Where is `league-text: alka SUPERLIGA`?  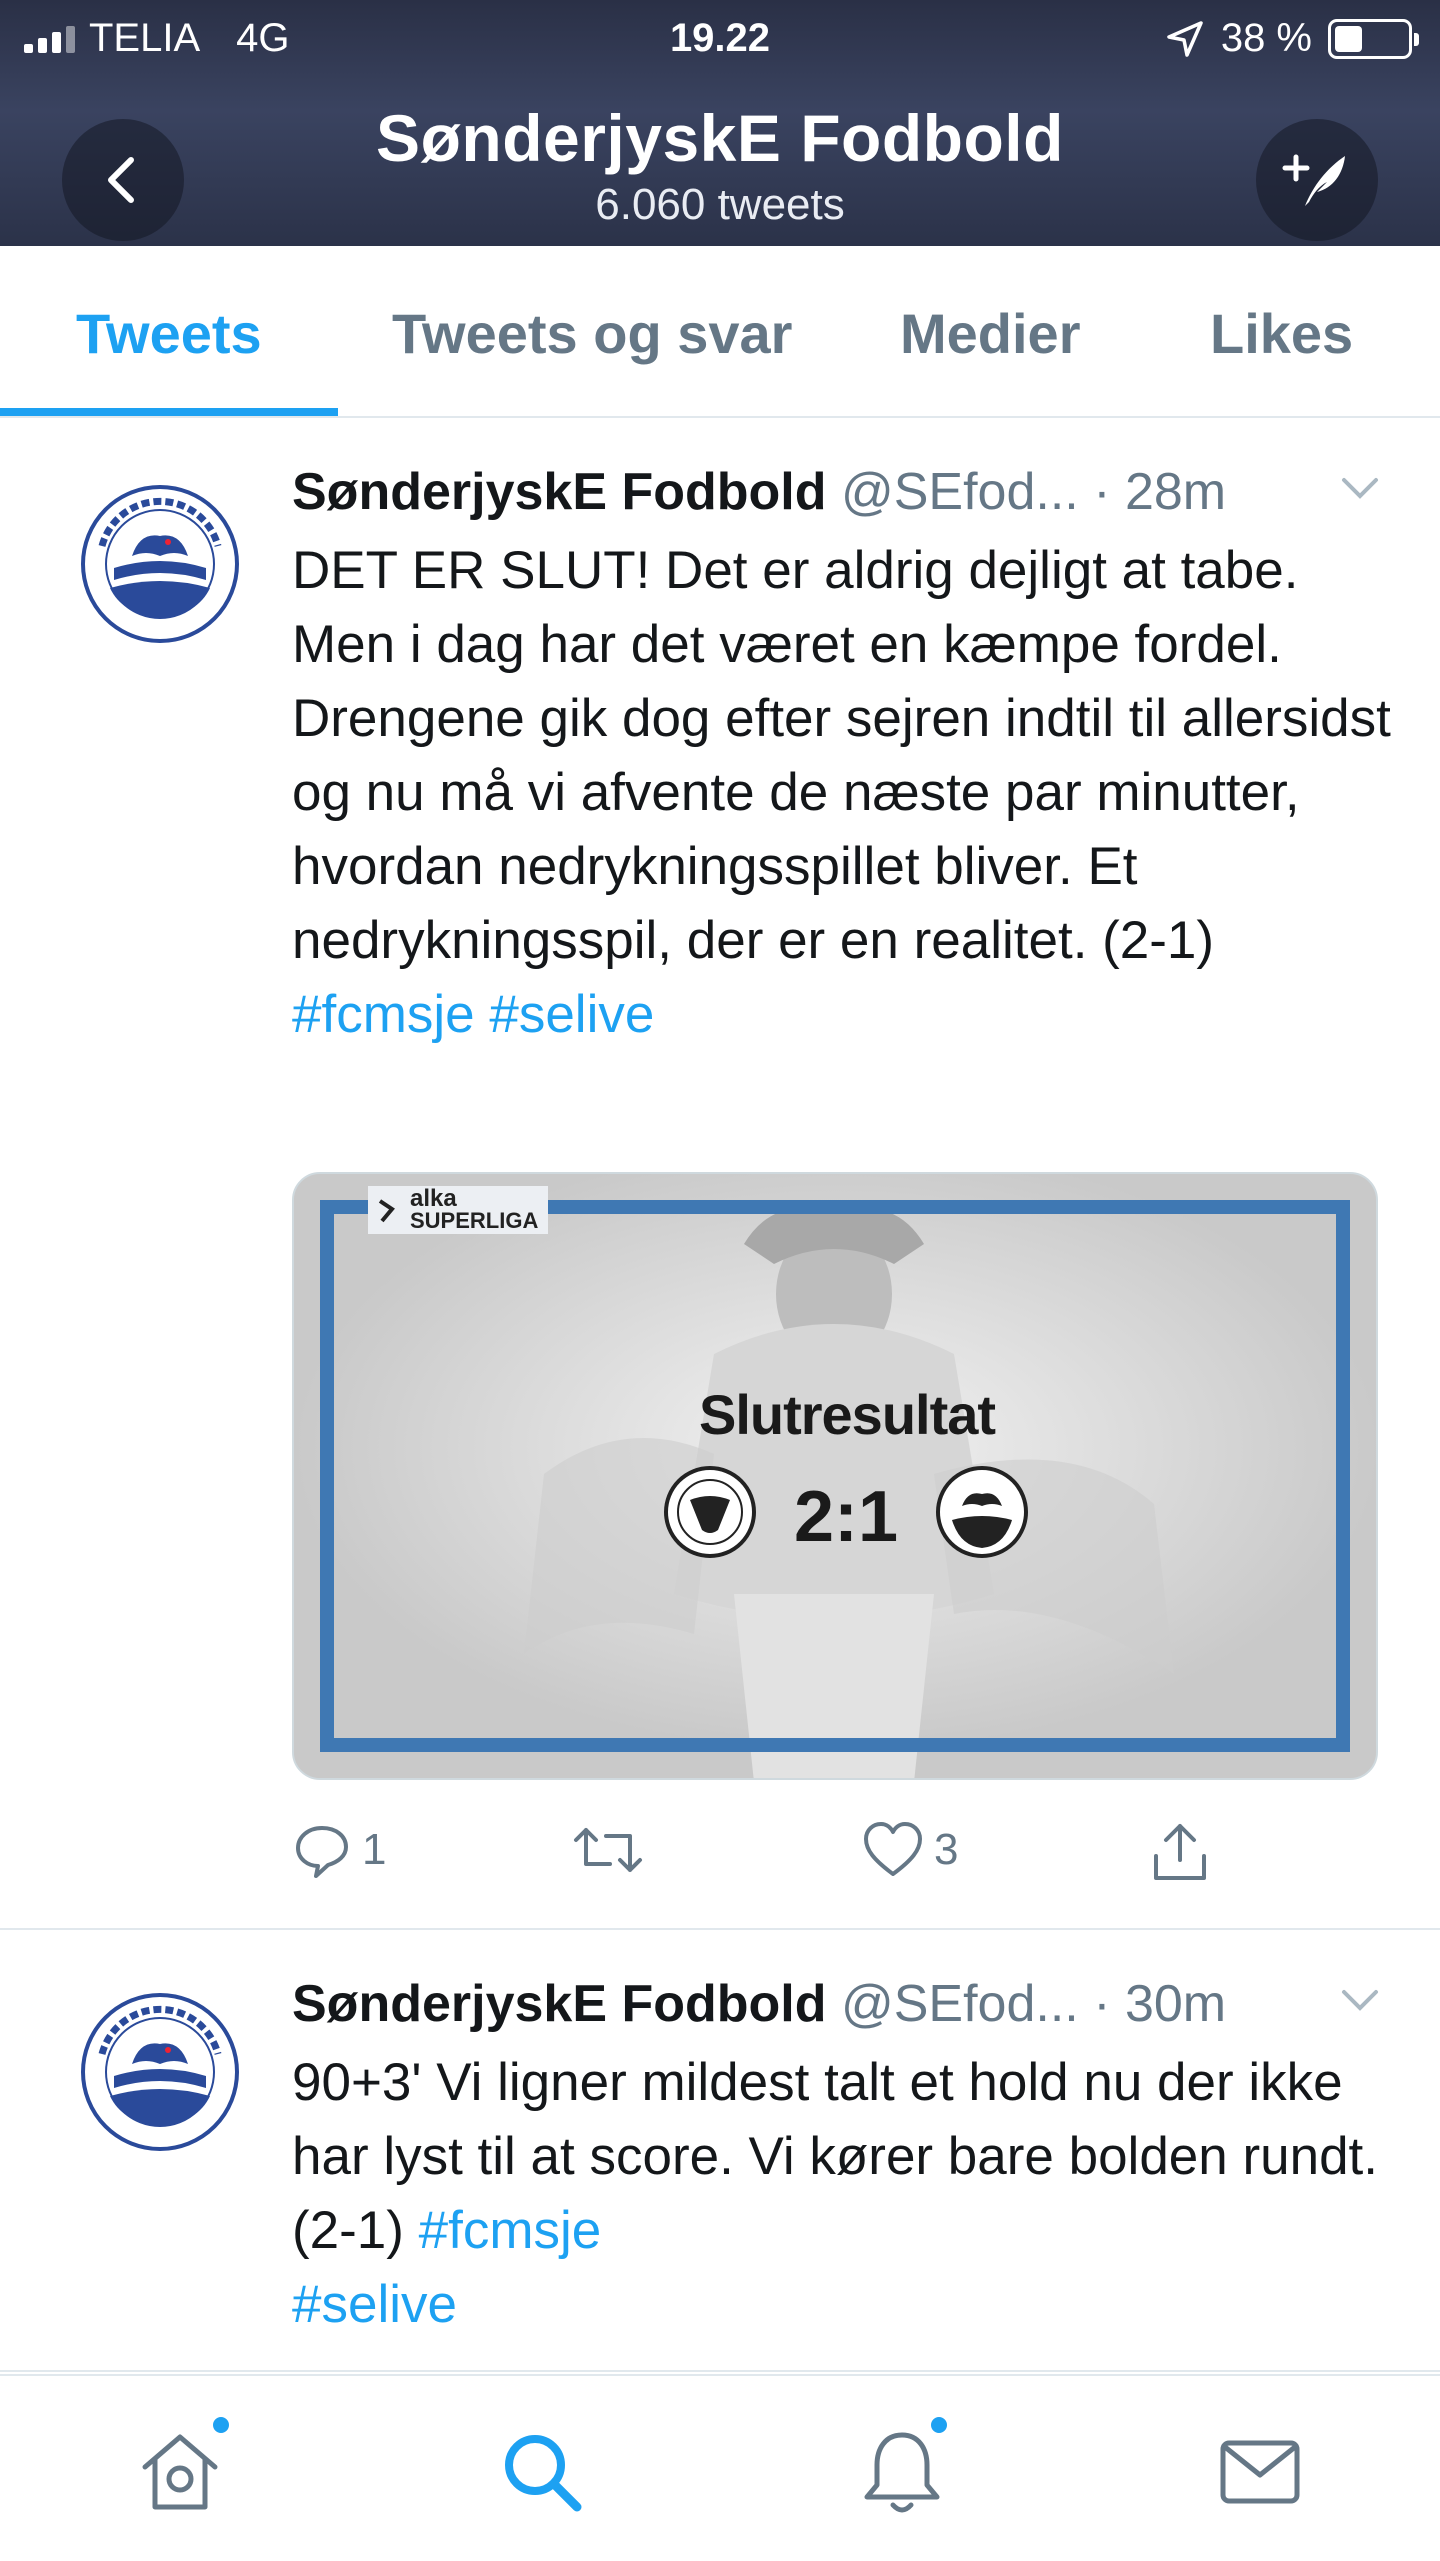 league-text: alka SUPERLIGA is located at coordinates (474, 1209).